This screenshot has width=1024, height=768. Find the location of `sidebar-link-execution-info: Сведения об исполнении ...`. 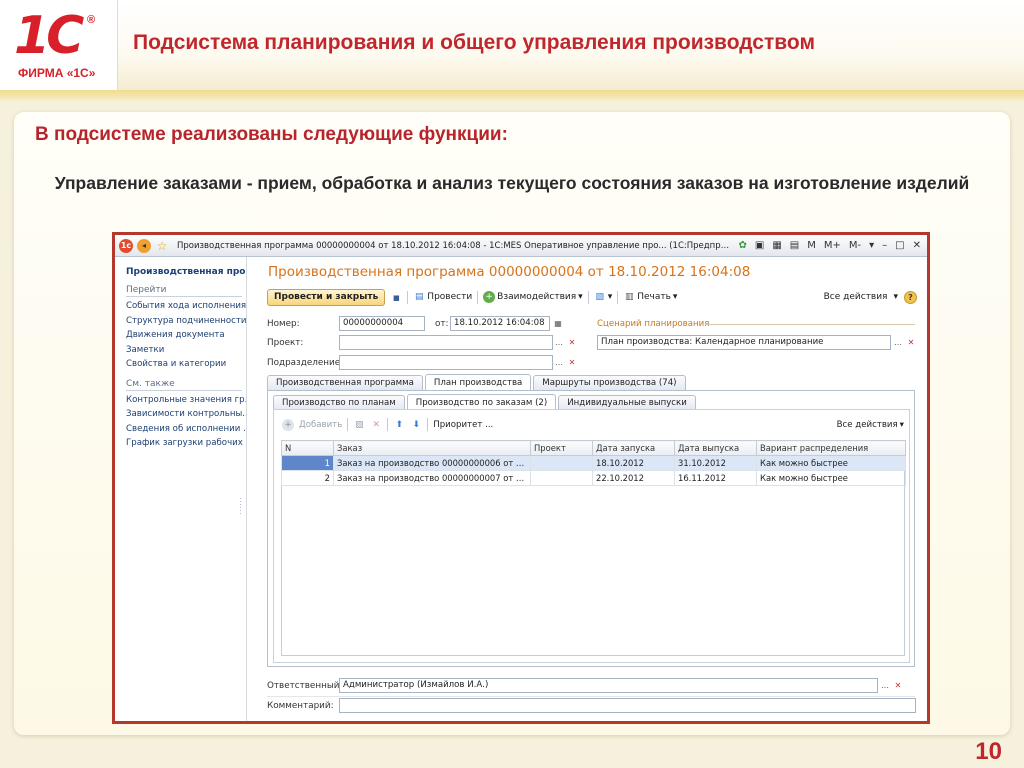

sidebar-link-execution-info: Сведения об исполнении ... is located at coordinates (186, 429).